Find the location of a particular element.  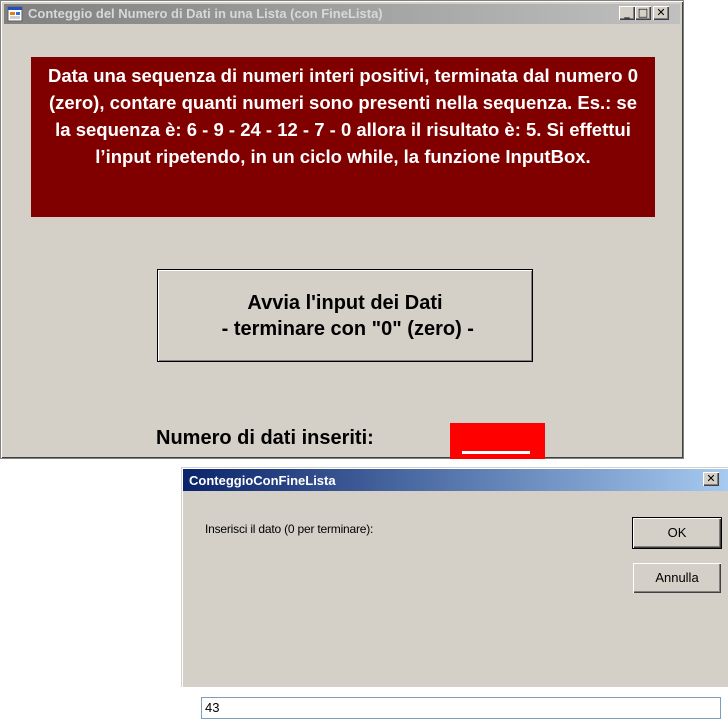

dialog-prompt: Inserisci il dato (0 per terminare): is located at coordinates (289, 529).